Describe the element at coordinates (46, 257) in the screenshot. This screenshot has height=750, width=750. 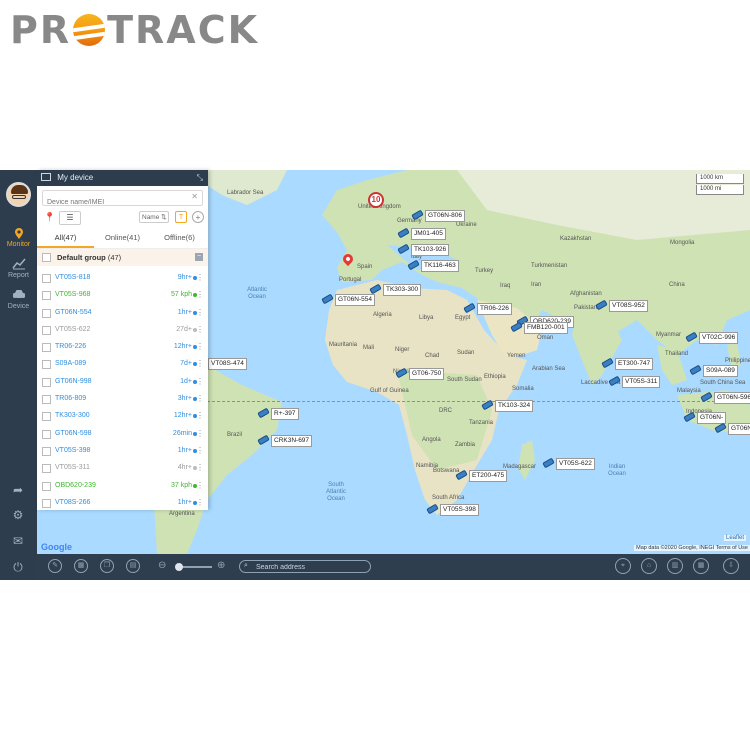
I see `group-checkbox` at that location.